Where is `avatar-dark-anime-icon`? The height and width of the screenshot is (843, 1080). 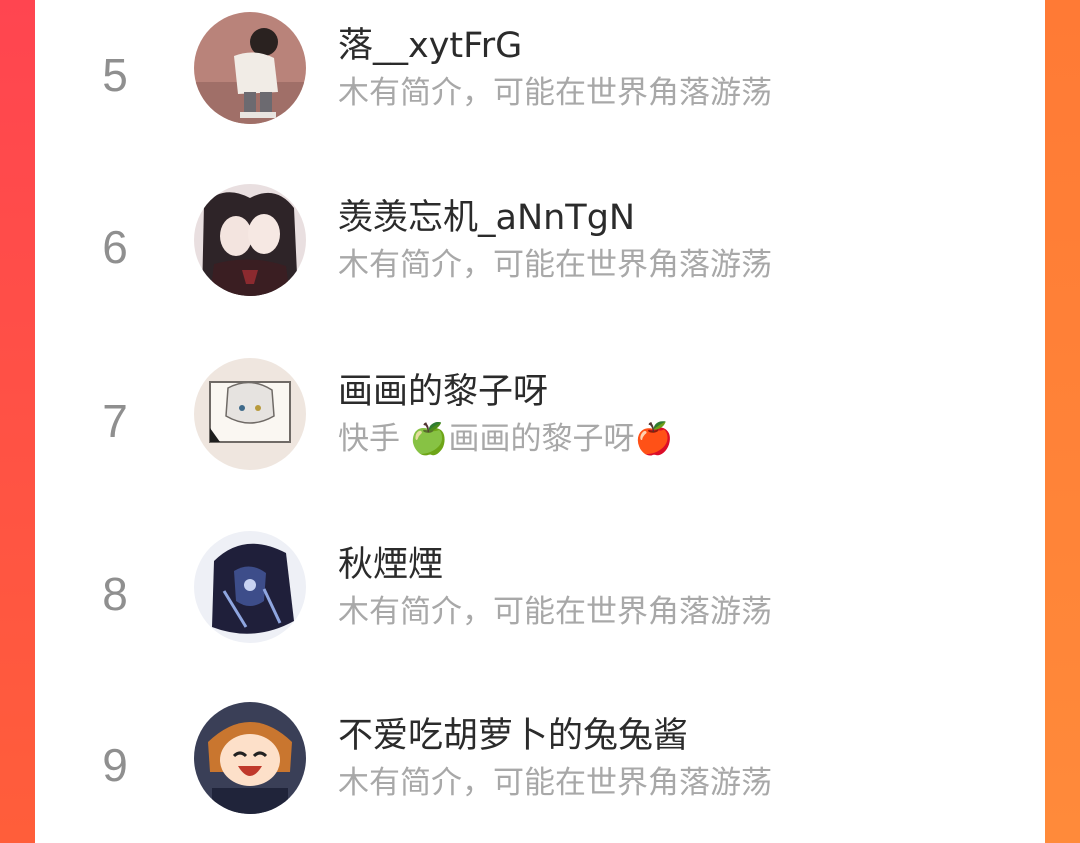
avatar-dark-anime-icon is located at coordinates (250, 587).